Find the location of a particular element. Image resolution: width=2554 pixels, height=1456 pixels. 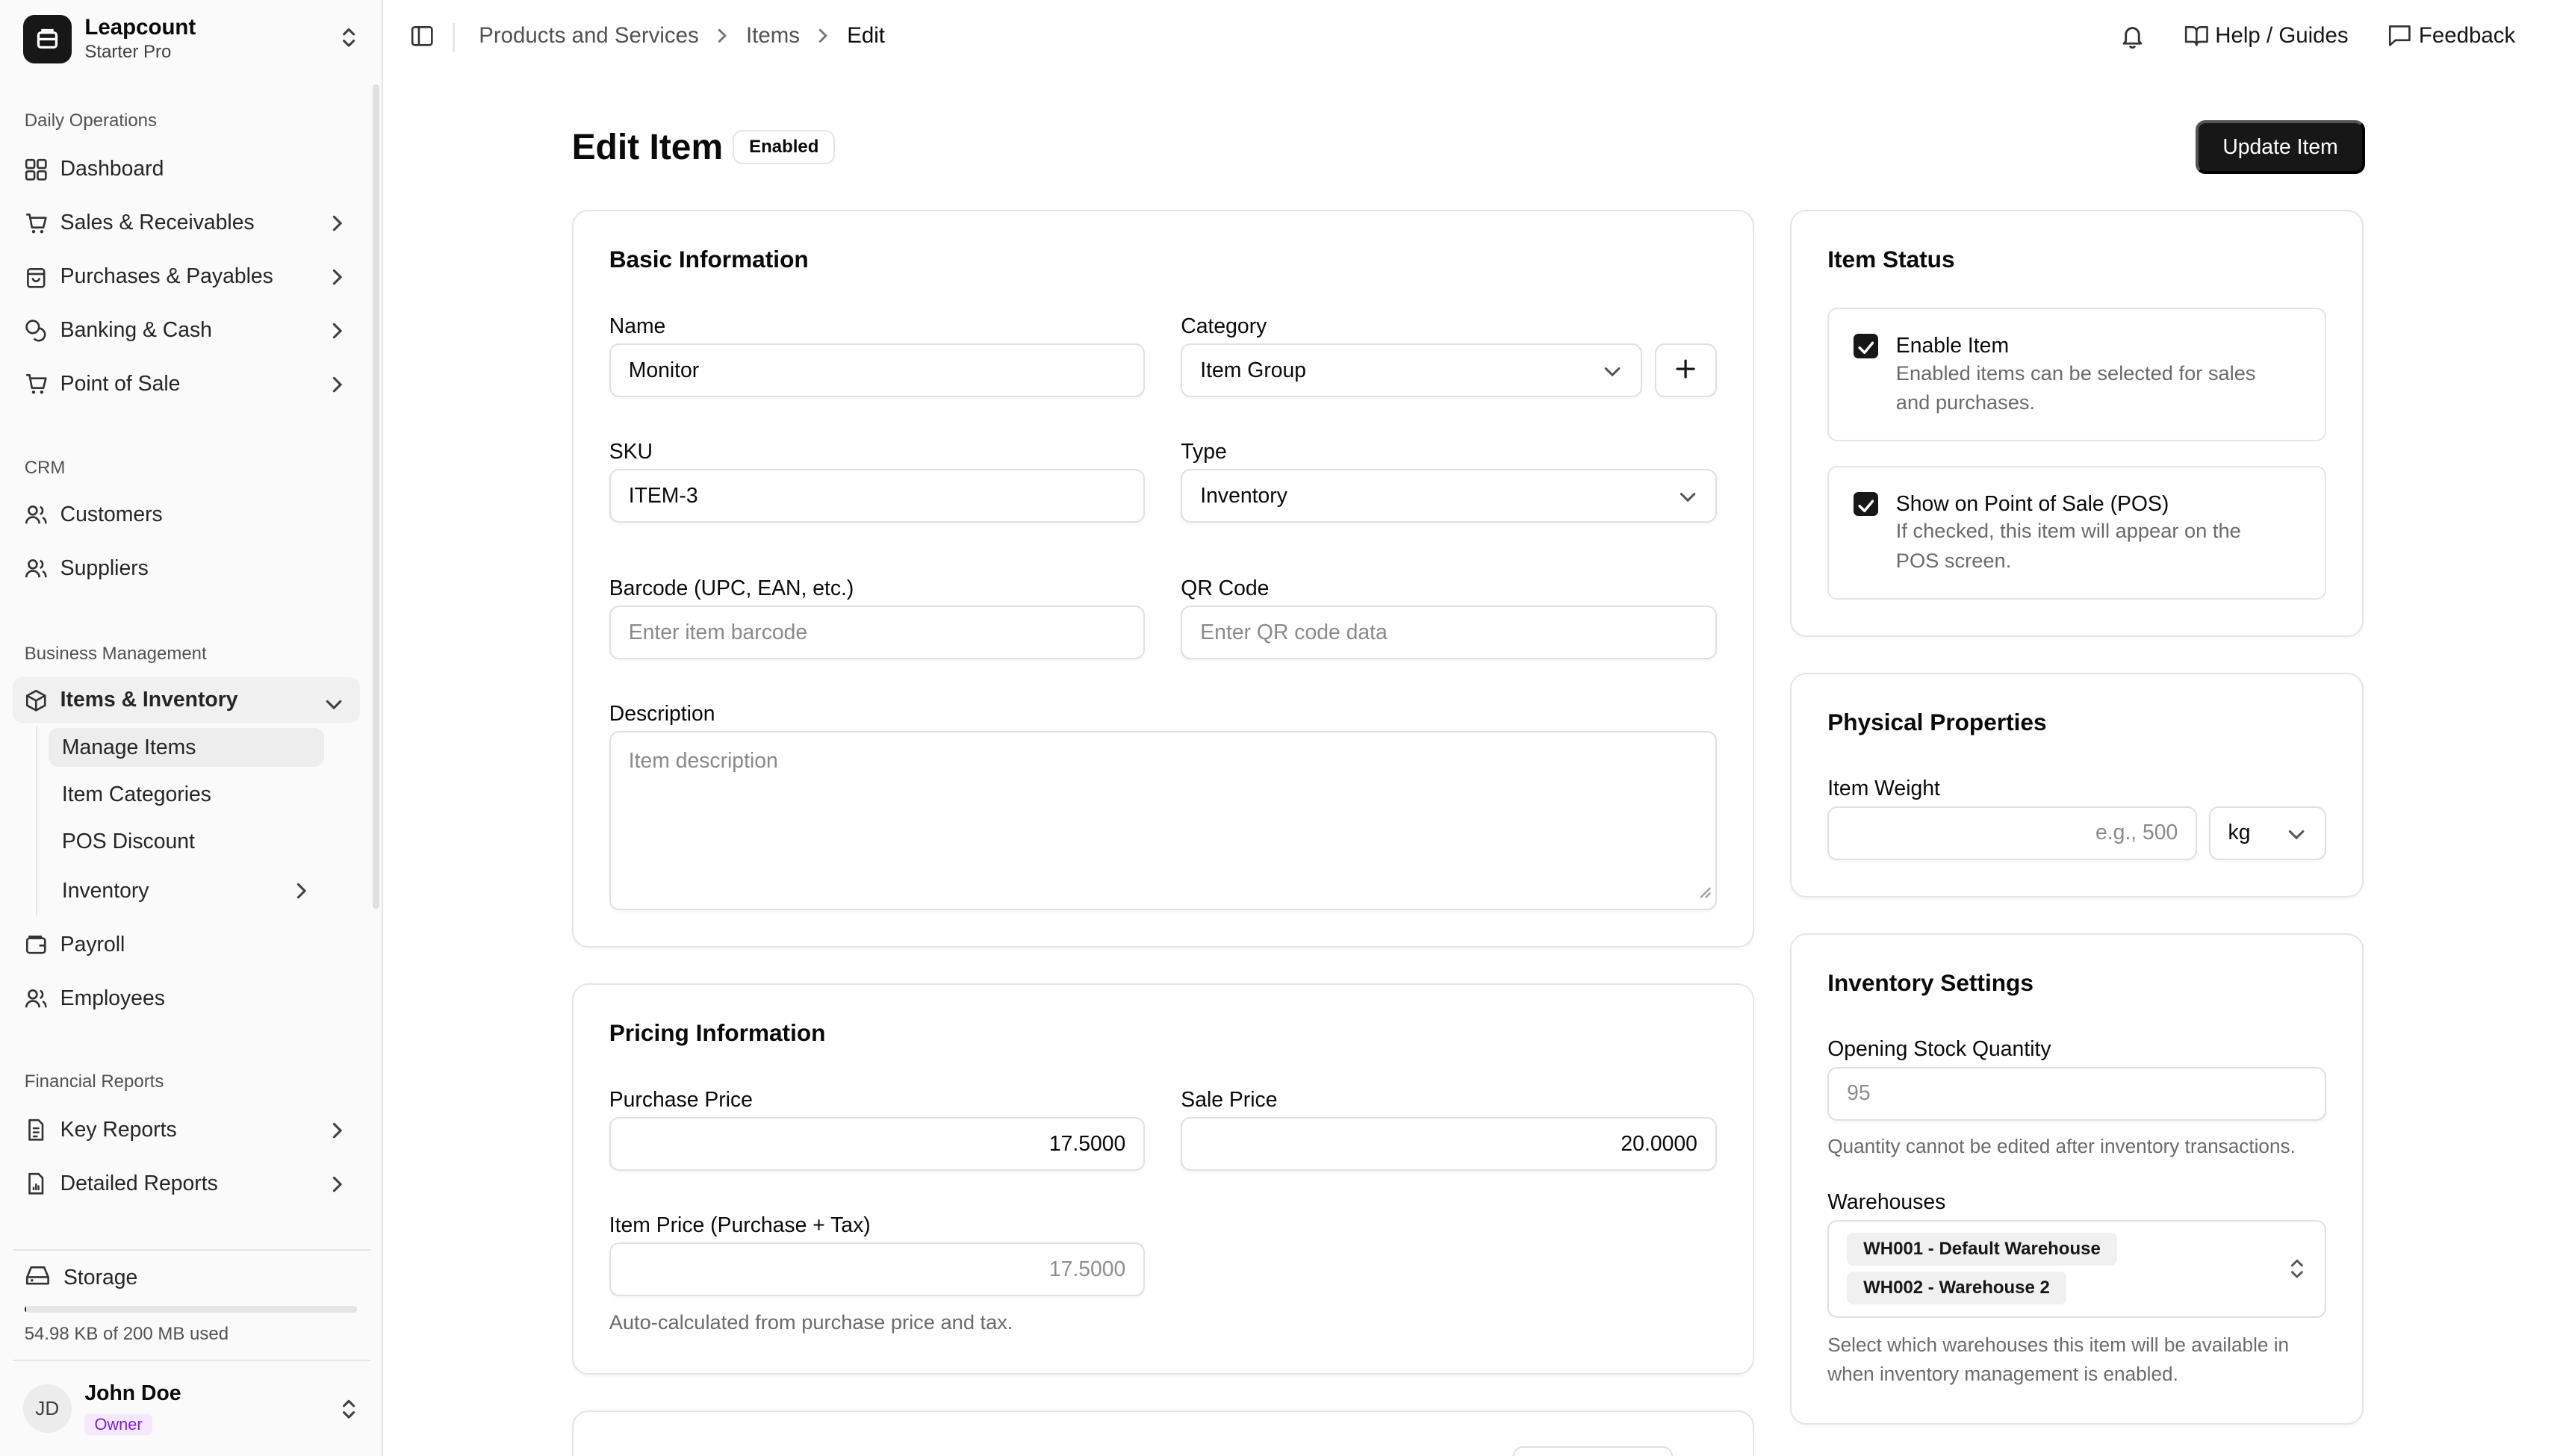

sidebar-item-purchases: Purchases & Payables is located at coordinates (186, 276).